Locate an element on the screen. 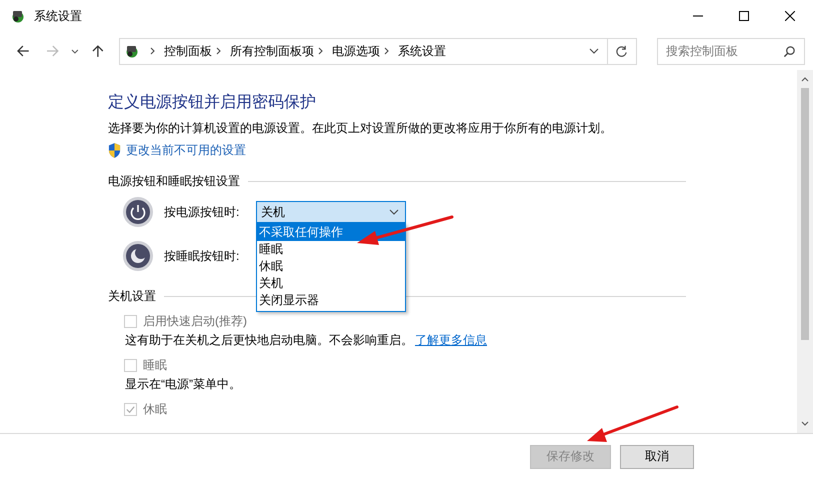 This screenshot has height=479, width=813. refresh-button is located at coordinates (622, 51).